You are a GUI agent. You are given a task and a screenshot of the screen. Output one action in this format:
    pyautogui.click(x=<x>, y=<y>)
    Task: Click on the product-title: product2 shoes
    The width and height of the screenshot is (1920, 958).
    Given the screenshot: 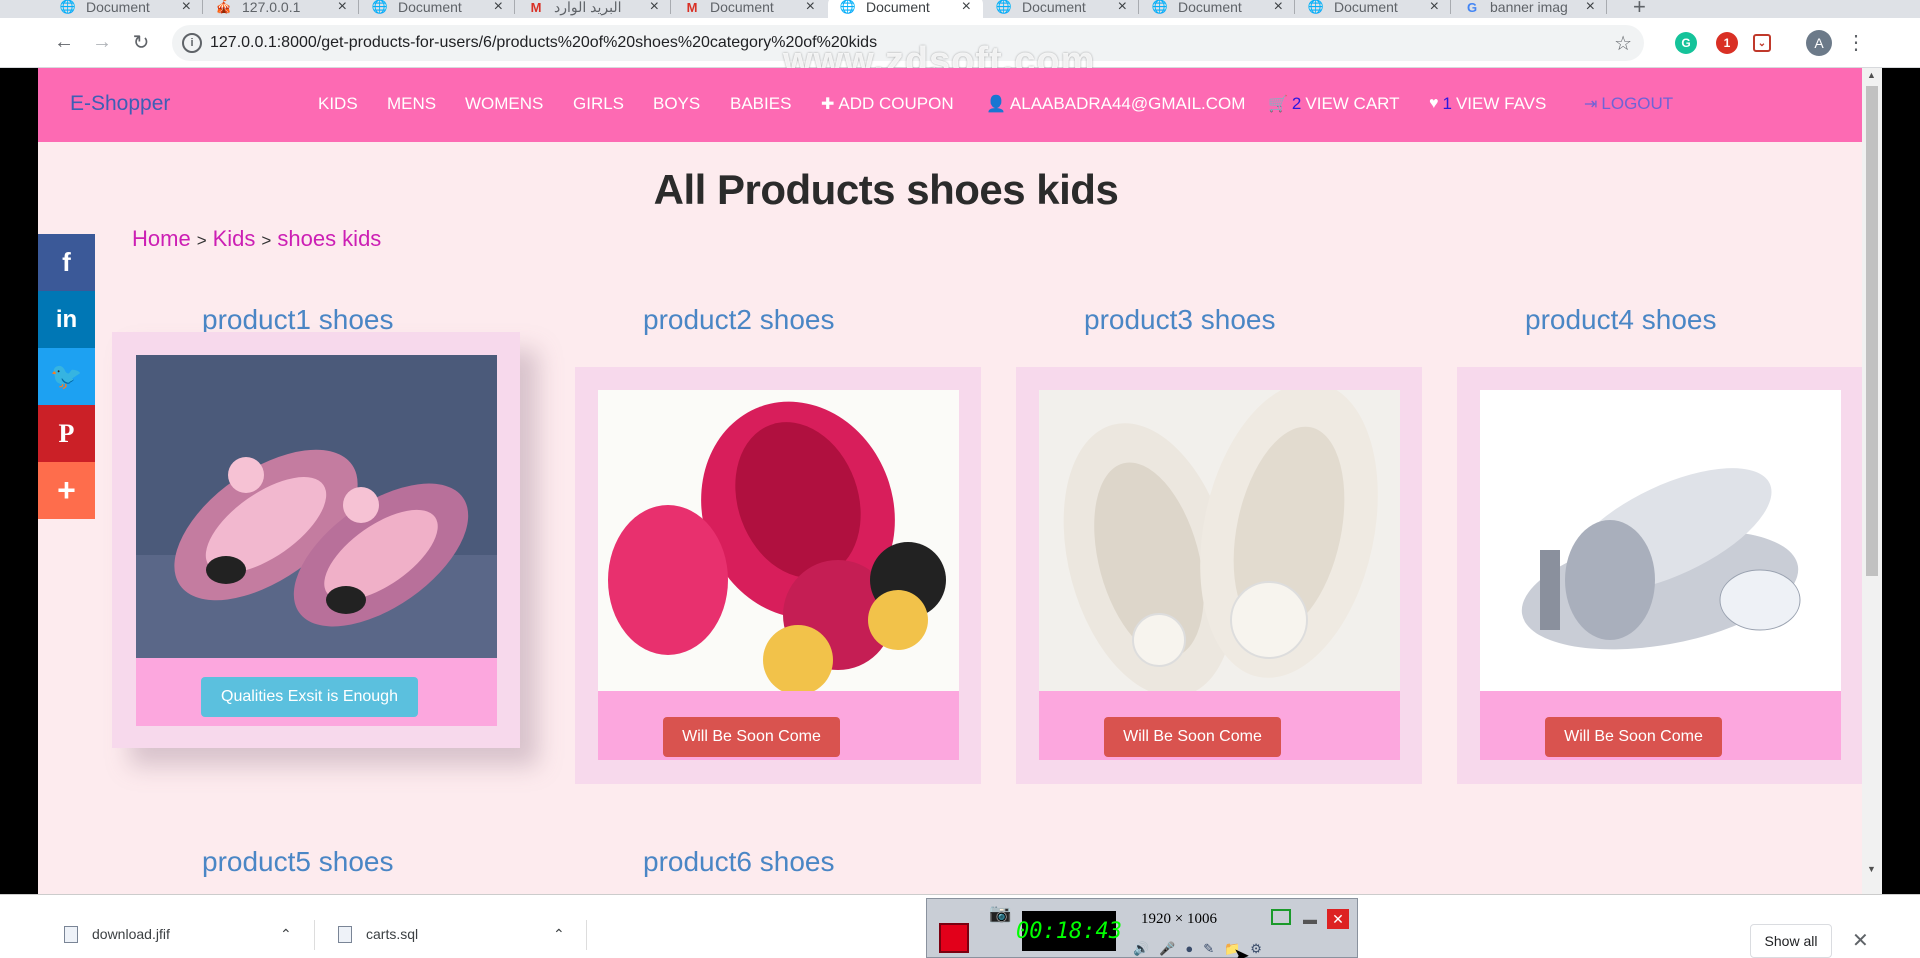 What is the action you would take?
    pyautogui.click(x=738, y=320)
    